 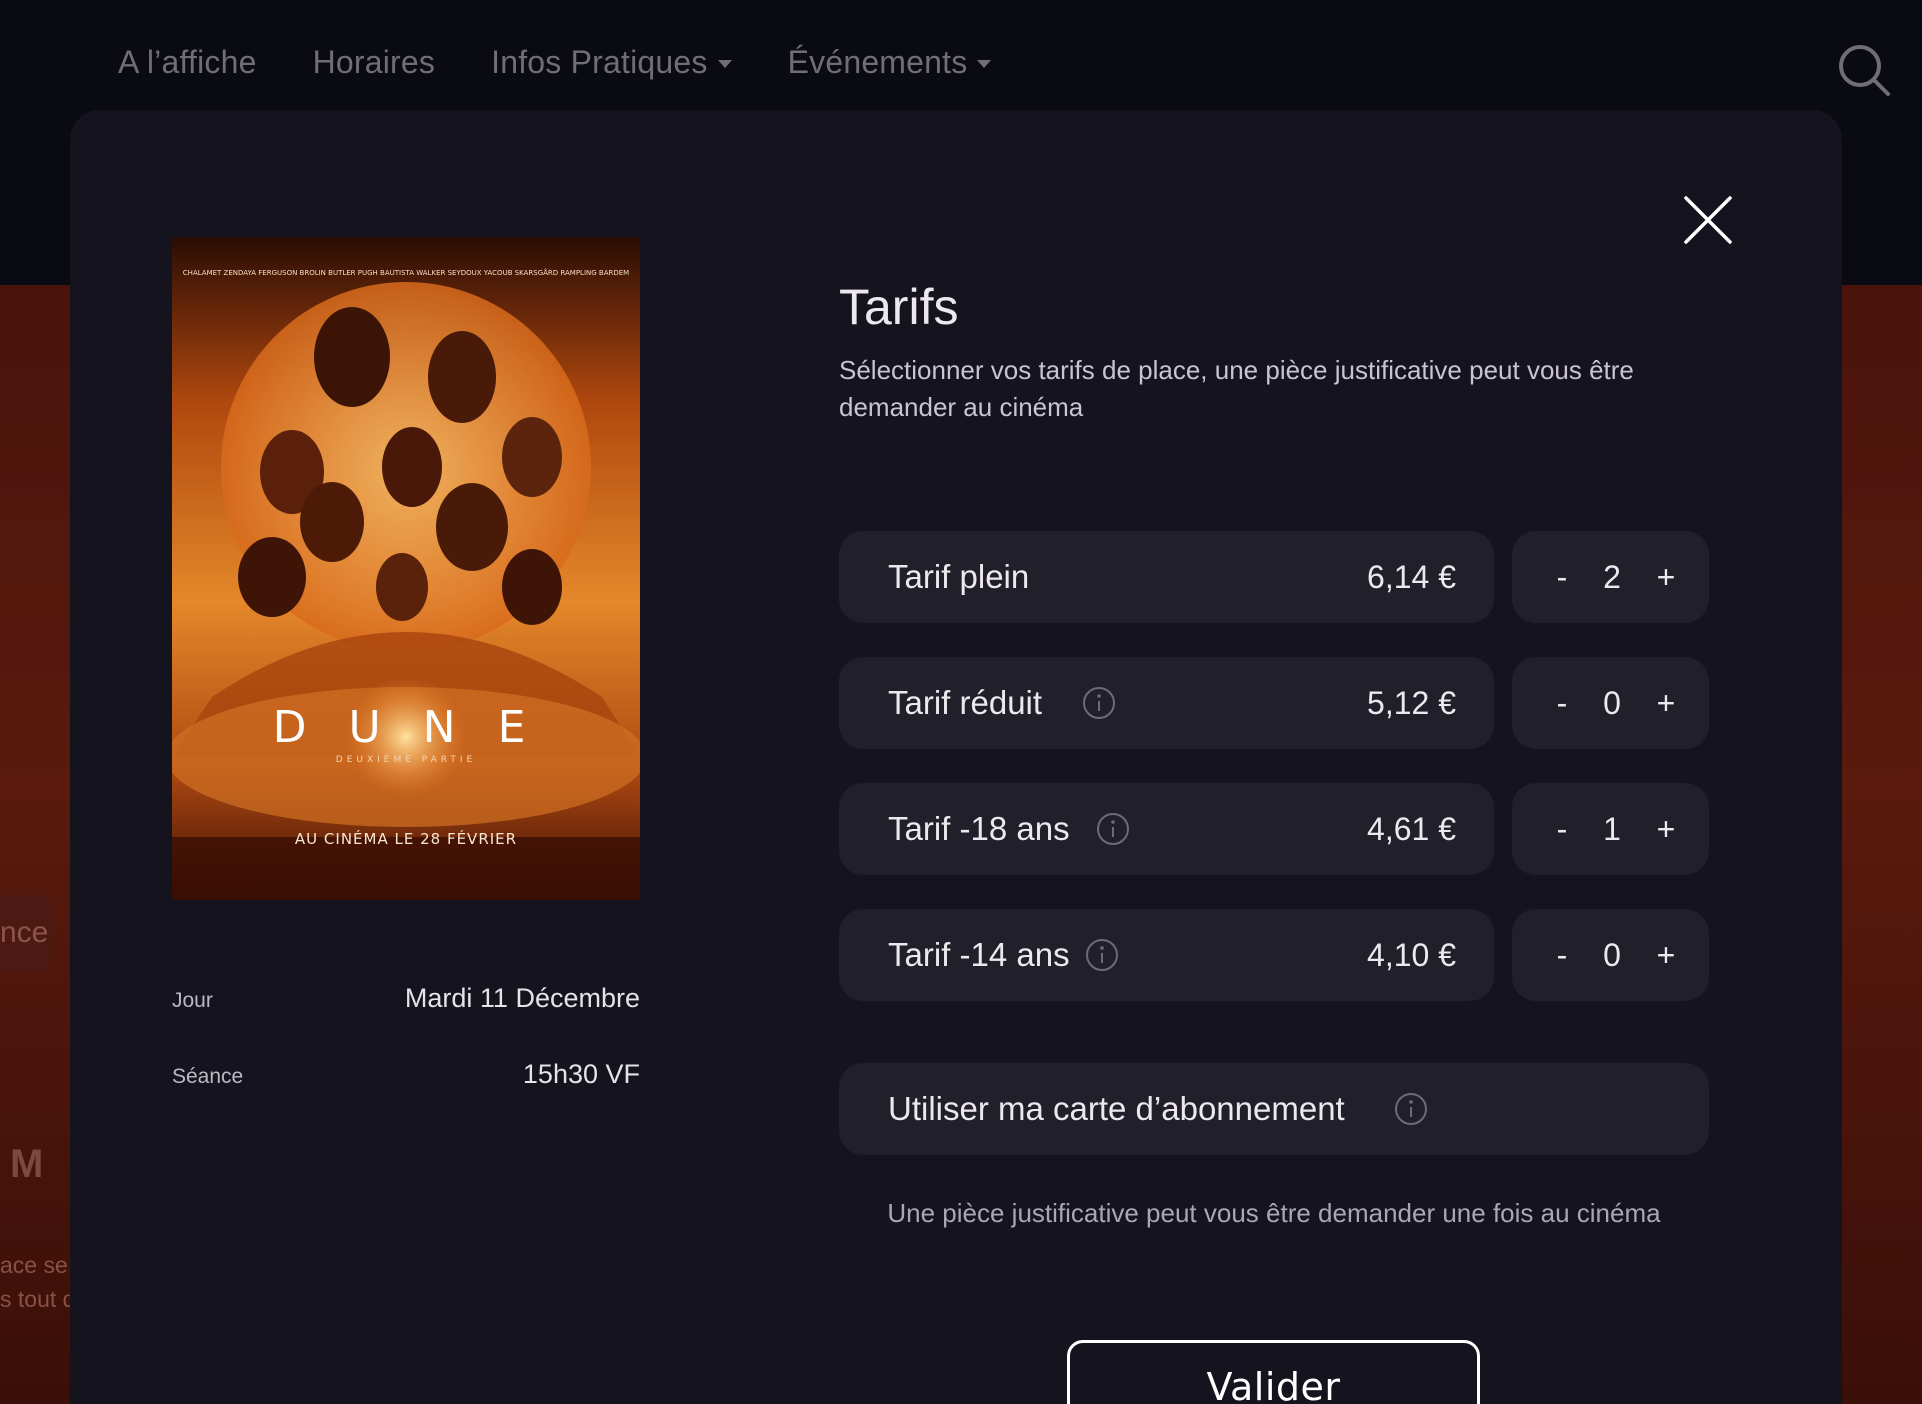 What do you see at coordinates (522, 998) in the screenshot?
I see `session-day-value: Mardi 11 Décembre` at bounding box center [522, 998].